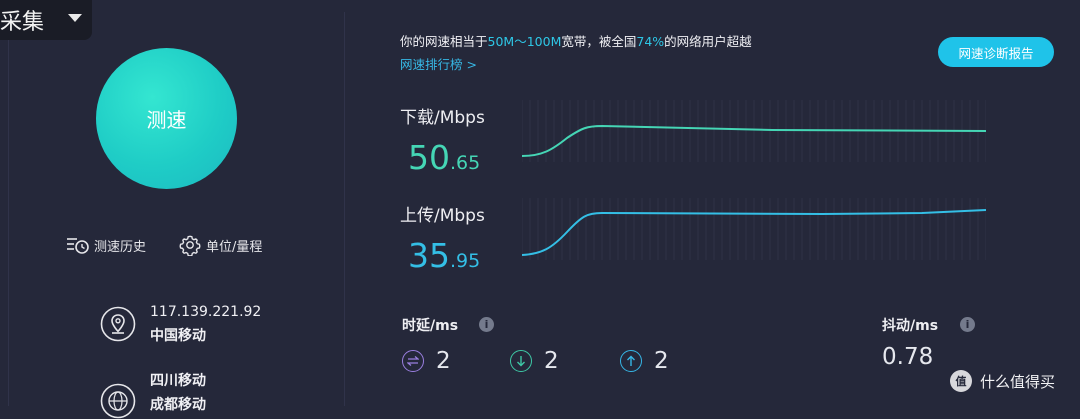 Image resolution: width=1080 pixels, height=419 pixels. I want to click on arrow-up-icon, so click(631, 361).